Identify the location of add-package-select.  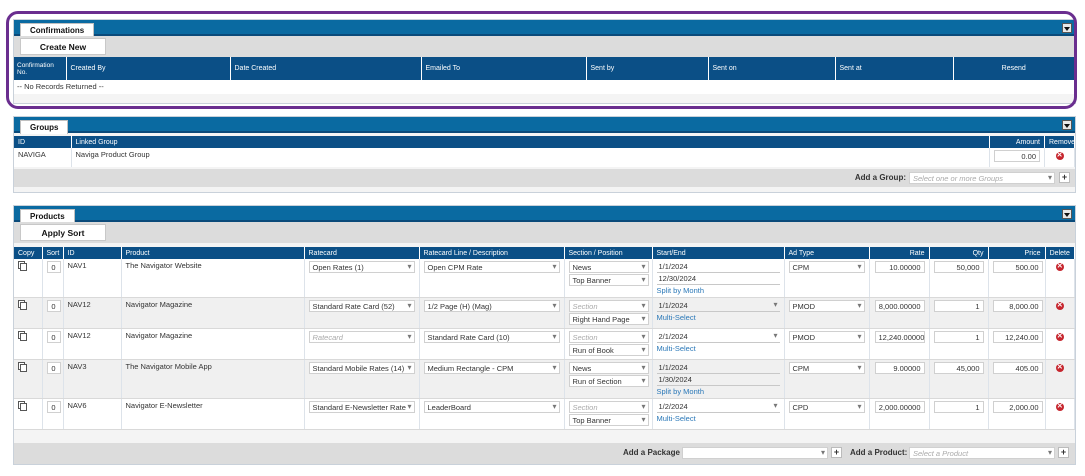
(755, 453).